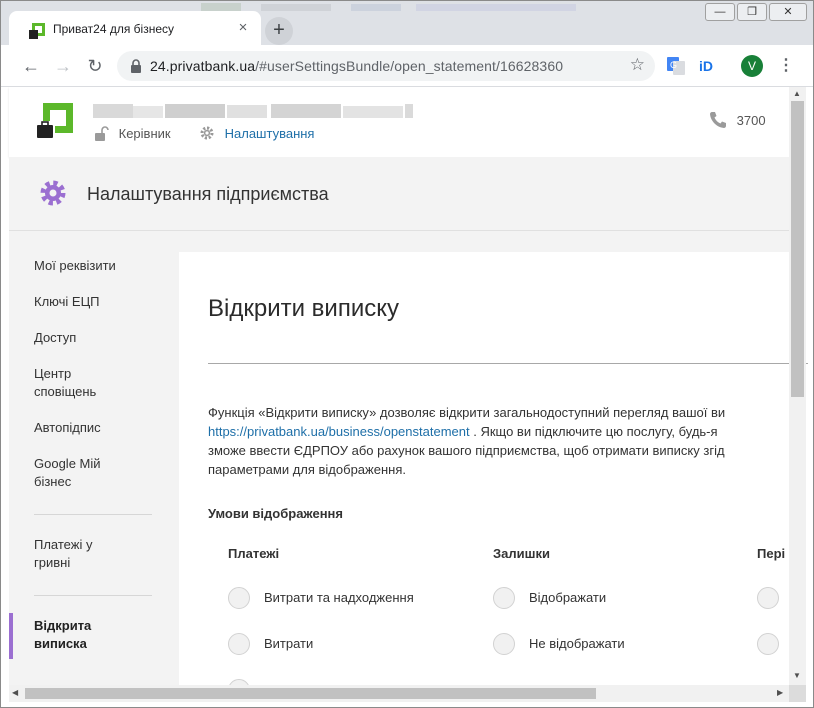 The height and width of the screenshot is (708, 814). I want to click on sidebar-item-access: Доступ, so click(94, 338).